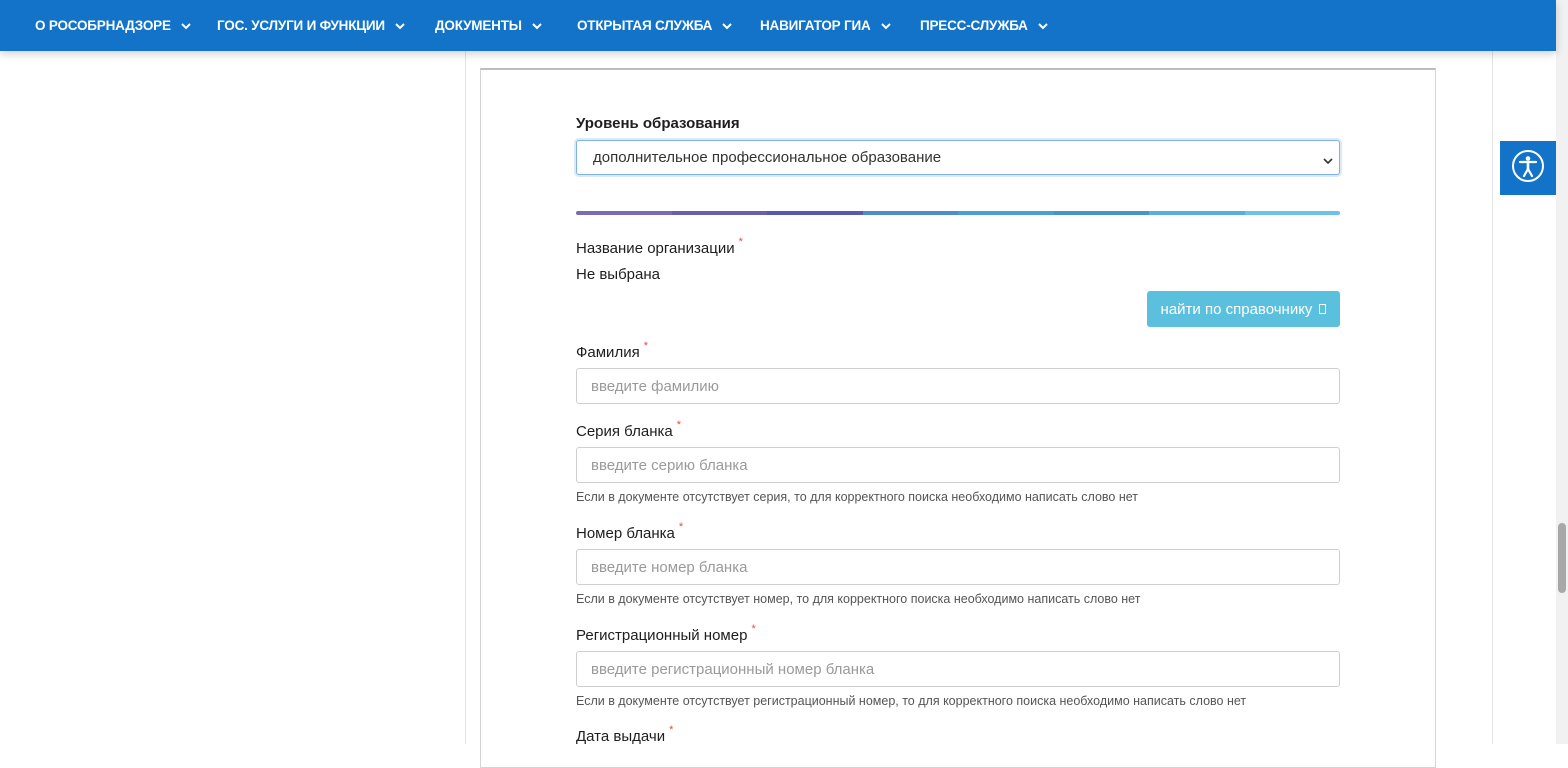  I want to click on accessibility-icon, so click(1528, 168).